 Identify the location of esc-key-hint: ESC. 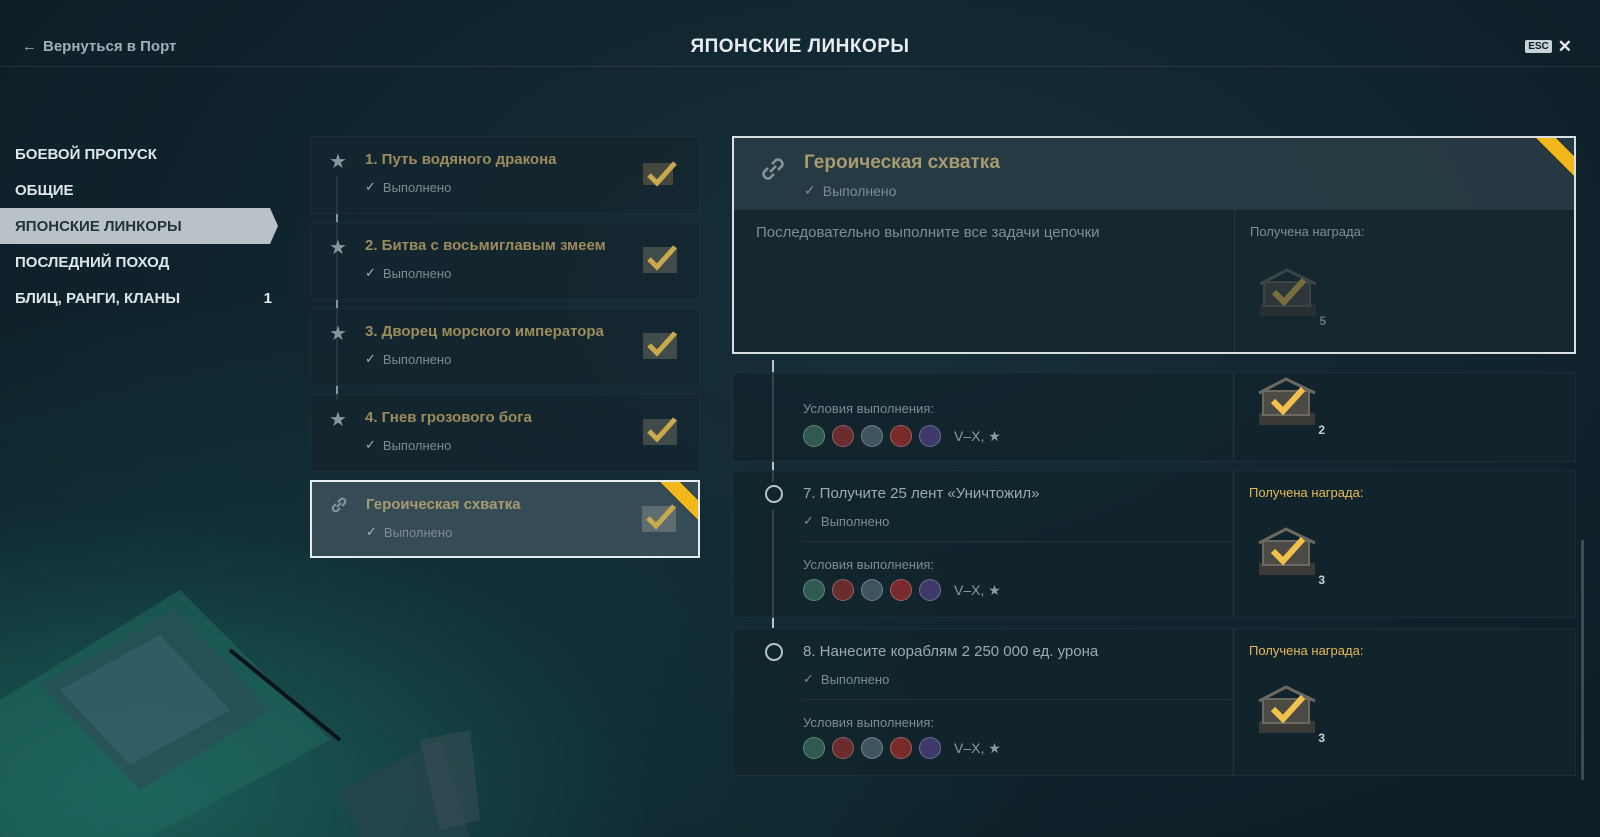
(1538, 46).